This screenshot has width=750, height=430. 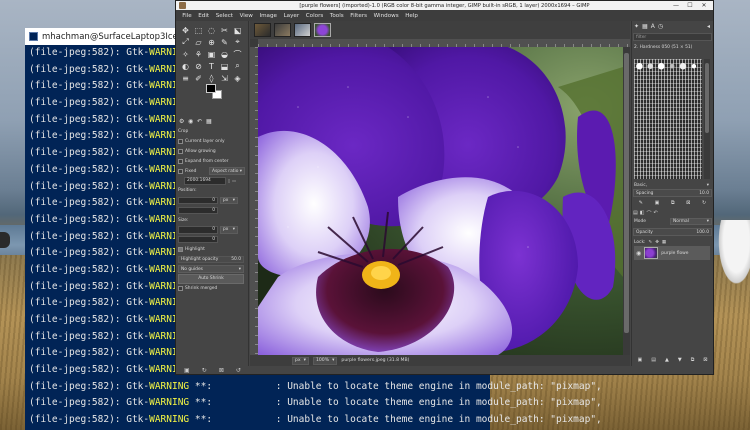 I want to click on current-layer-only-checkbox, so click(x=180, y=142).